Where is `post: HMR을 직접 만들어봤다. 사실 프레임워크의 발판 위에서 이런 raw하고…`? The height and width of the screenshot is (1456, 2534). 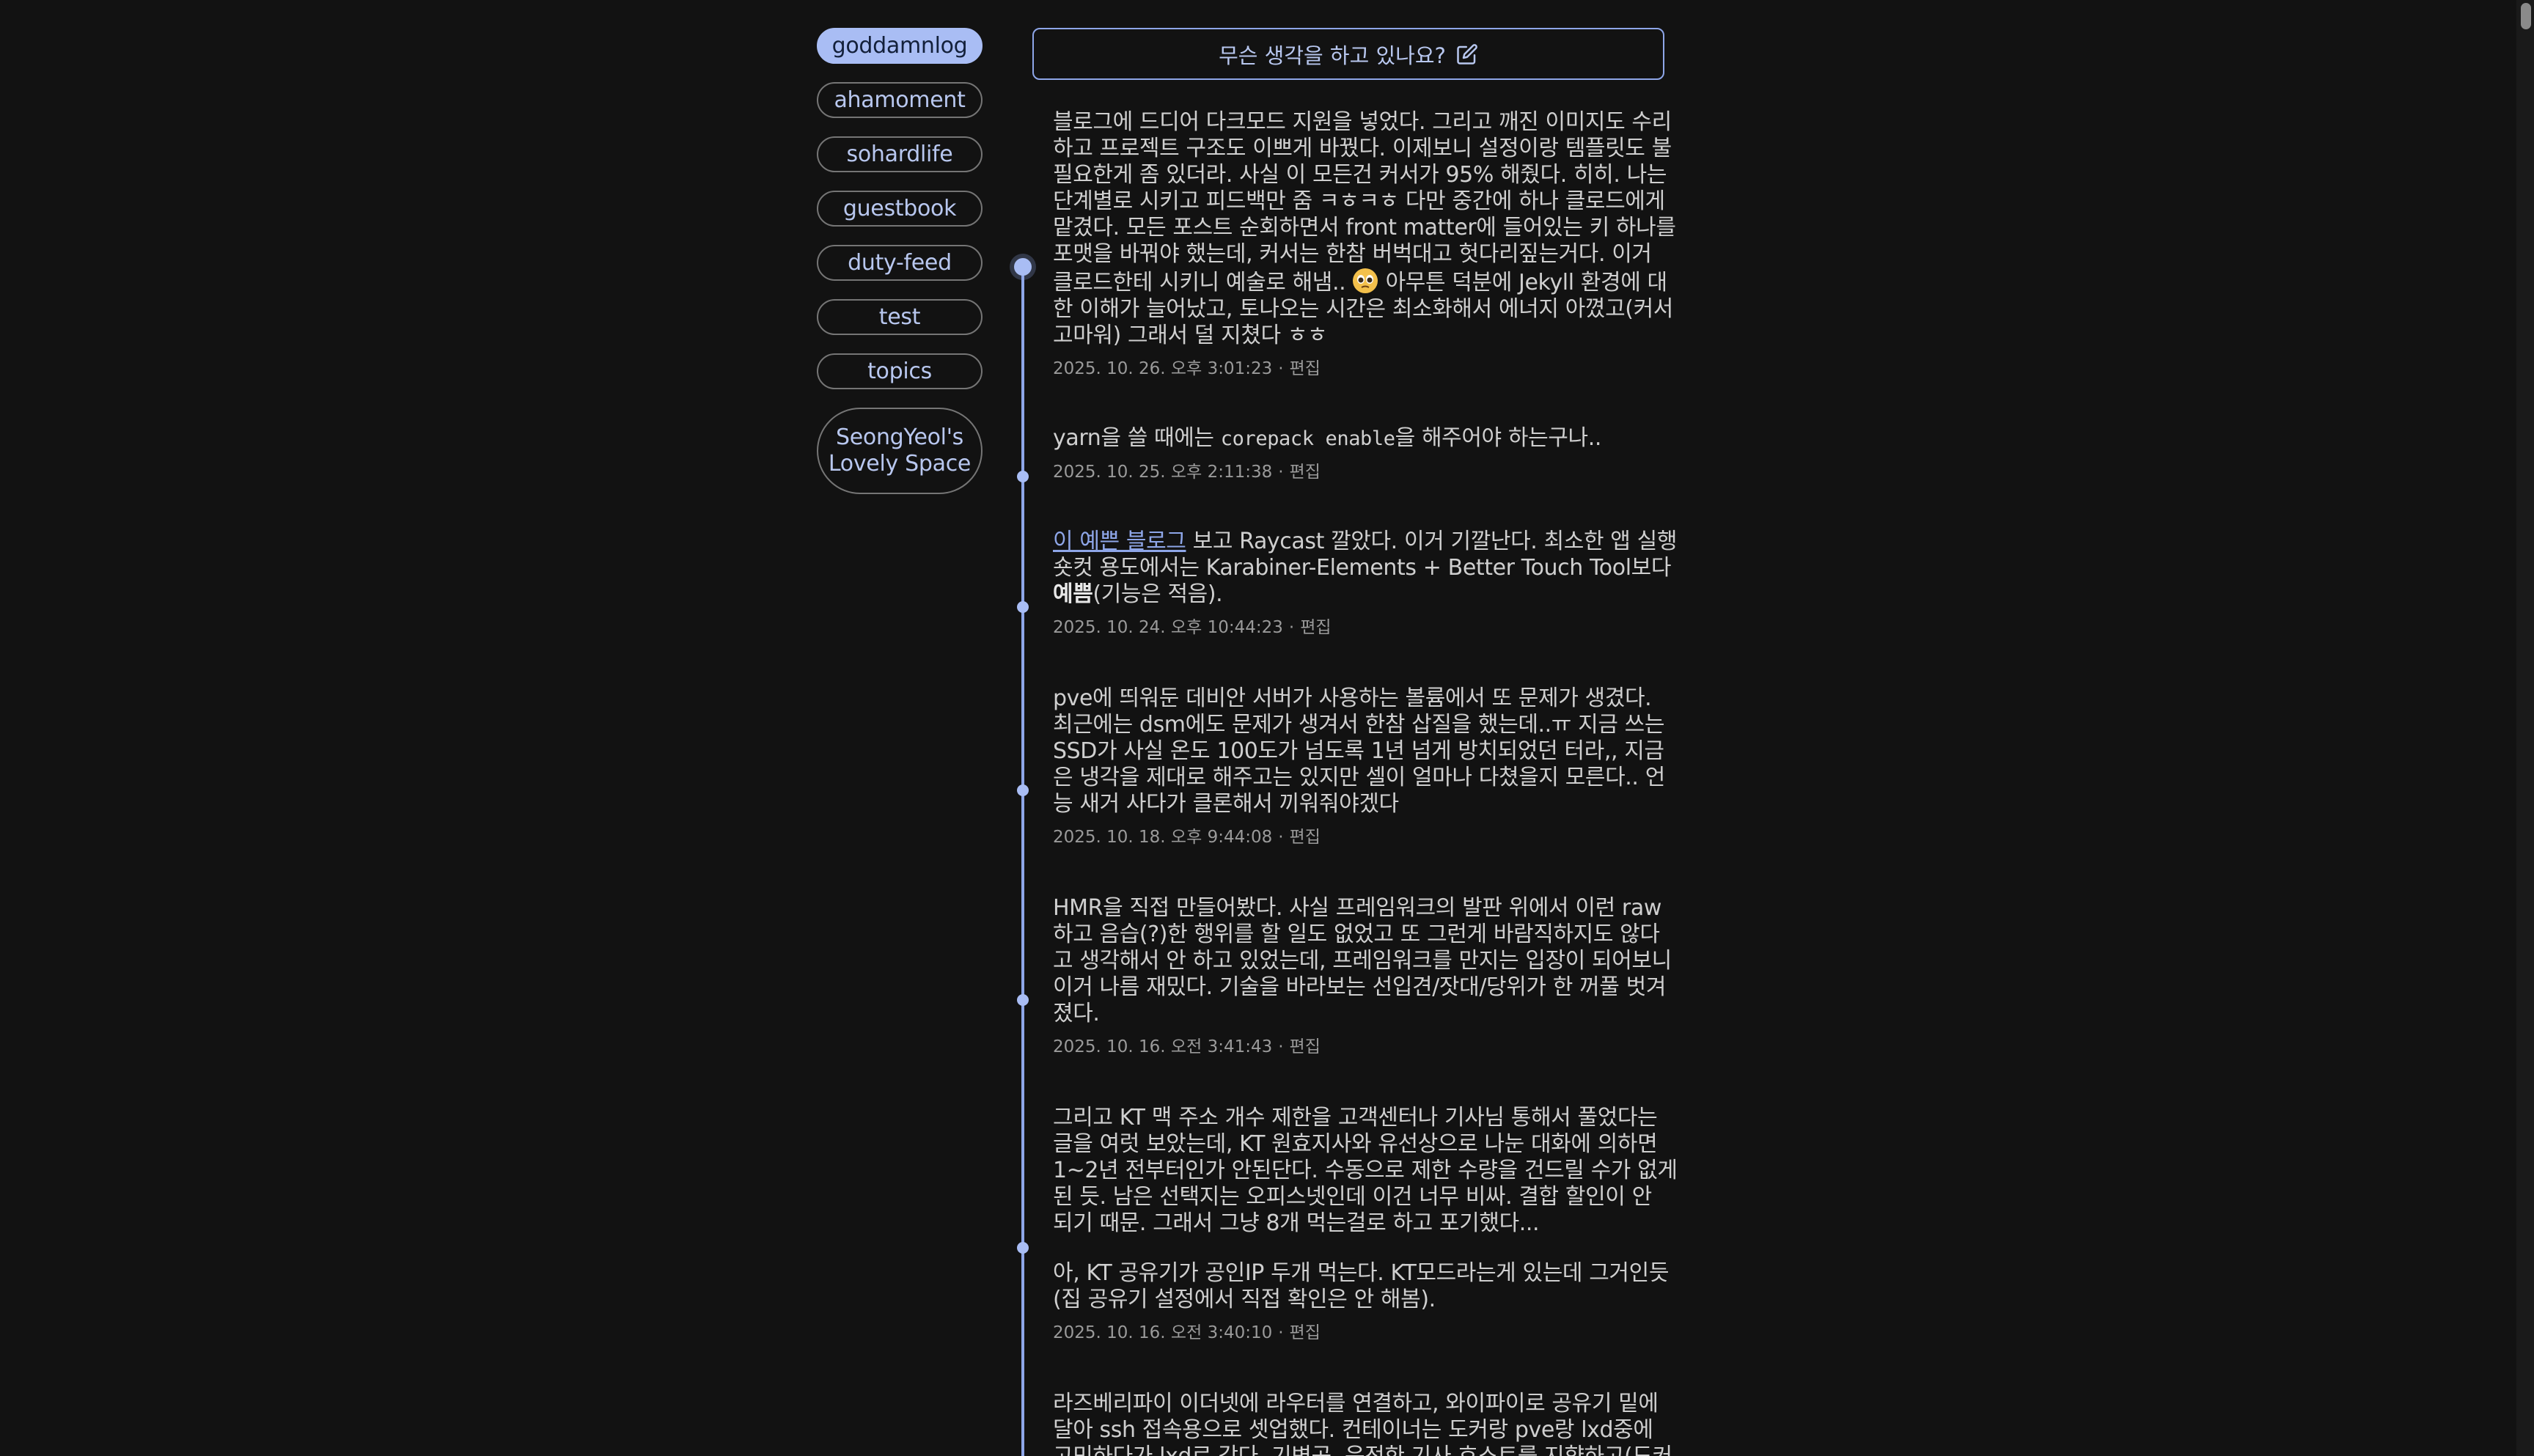
post: HMR을 직접 만들어봤다. 사실 프레임워크의 발판 위에서 이런 raw하고… is located at coordinates (1365, 976).